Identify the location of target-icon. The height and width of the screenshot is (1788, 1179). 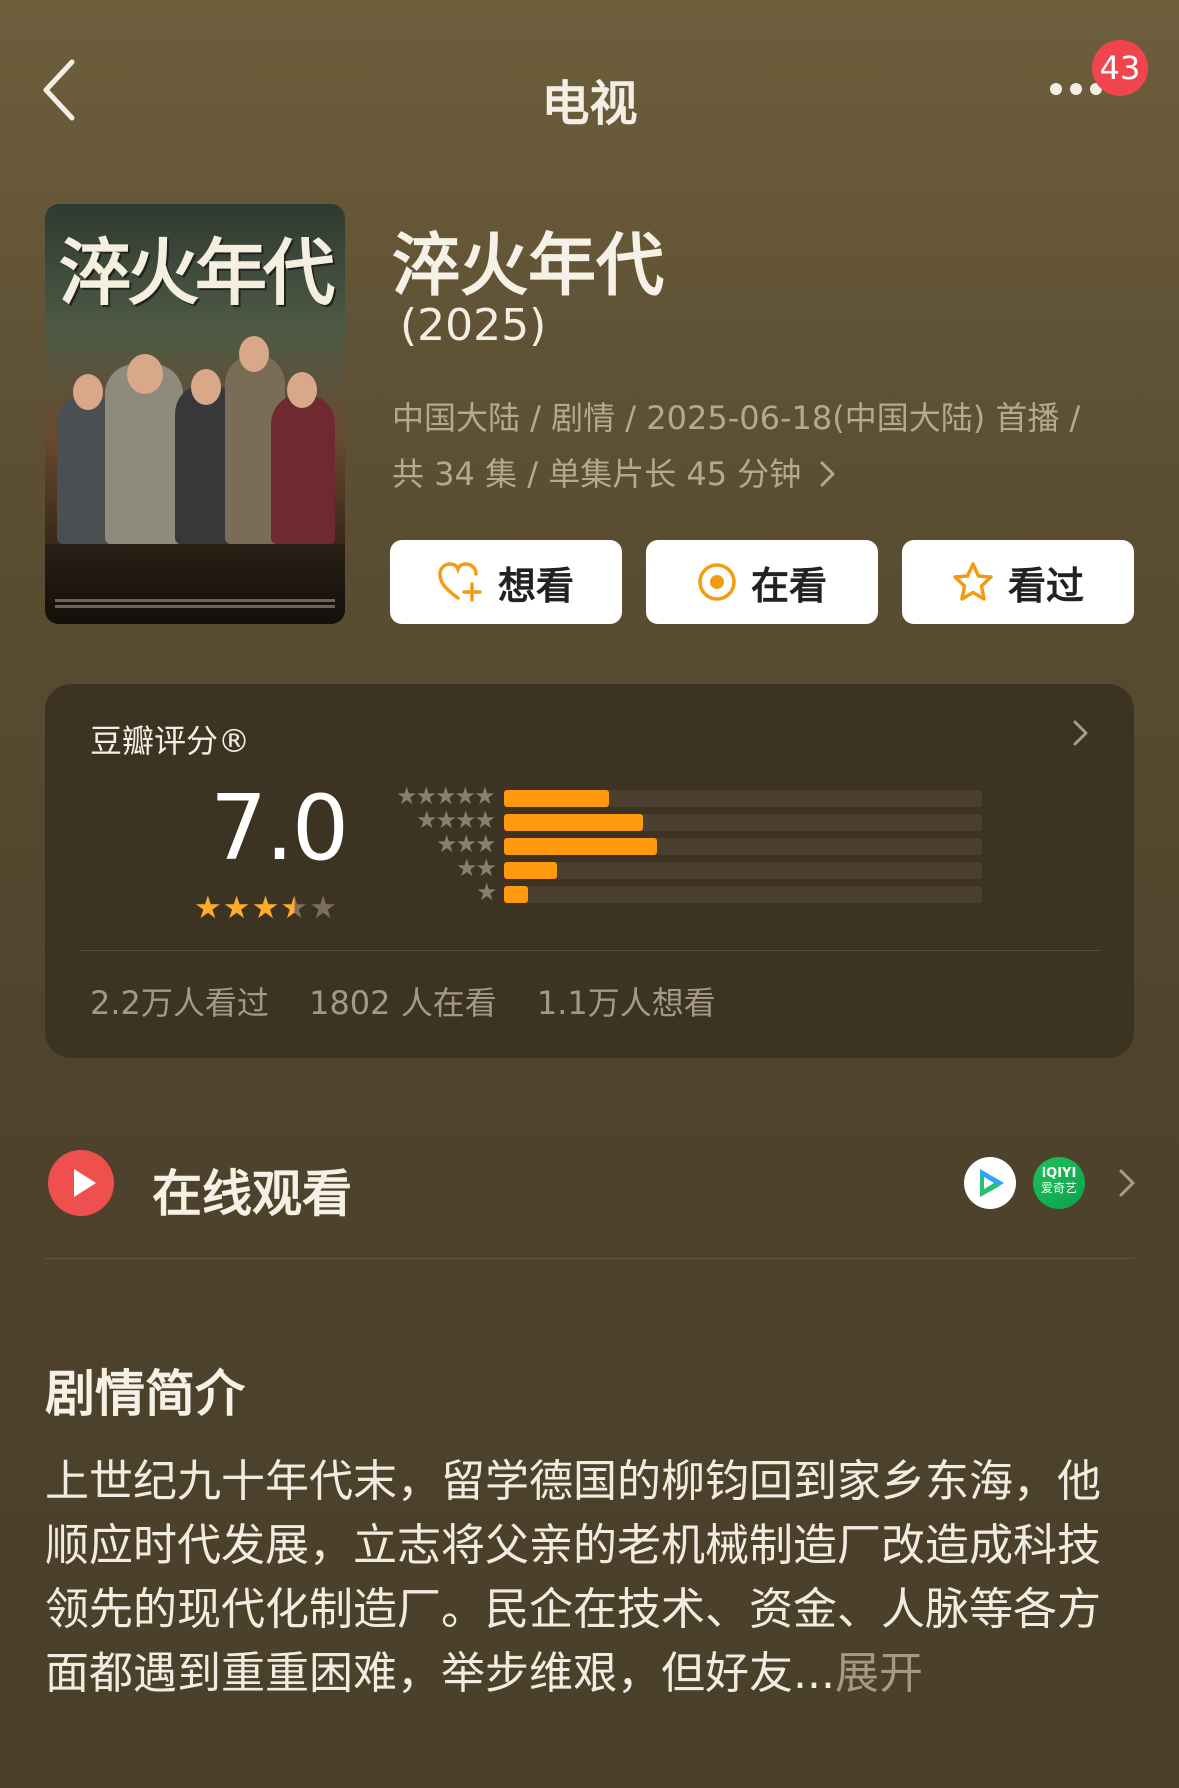
(717, 582).